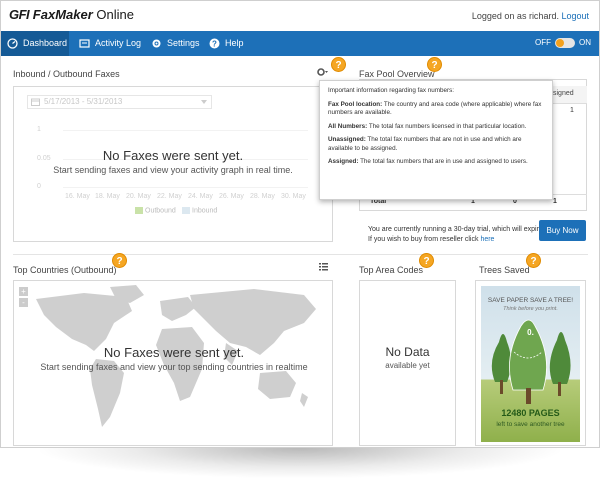  I want to click on x-tick: 28. May, so click(262, 196).